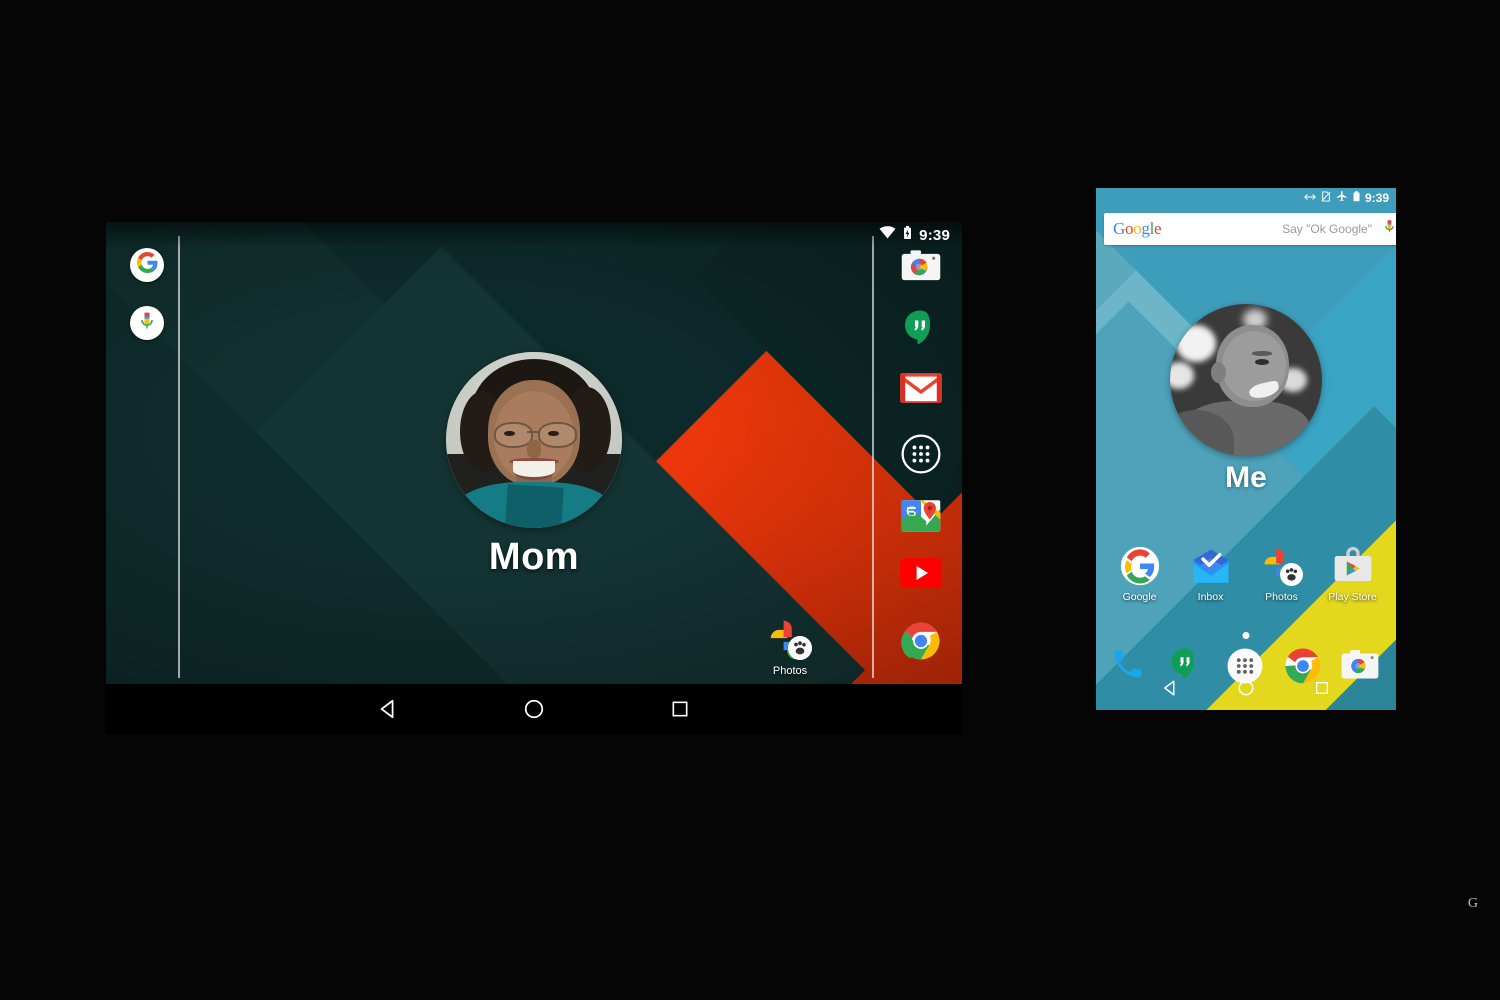  Describe the element at coordinates (1246, 635) in the screenshot. I see `page-indicator-dot` at that location.